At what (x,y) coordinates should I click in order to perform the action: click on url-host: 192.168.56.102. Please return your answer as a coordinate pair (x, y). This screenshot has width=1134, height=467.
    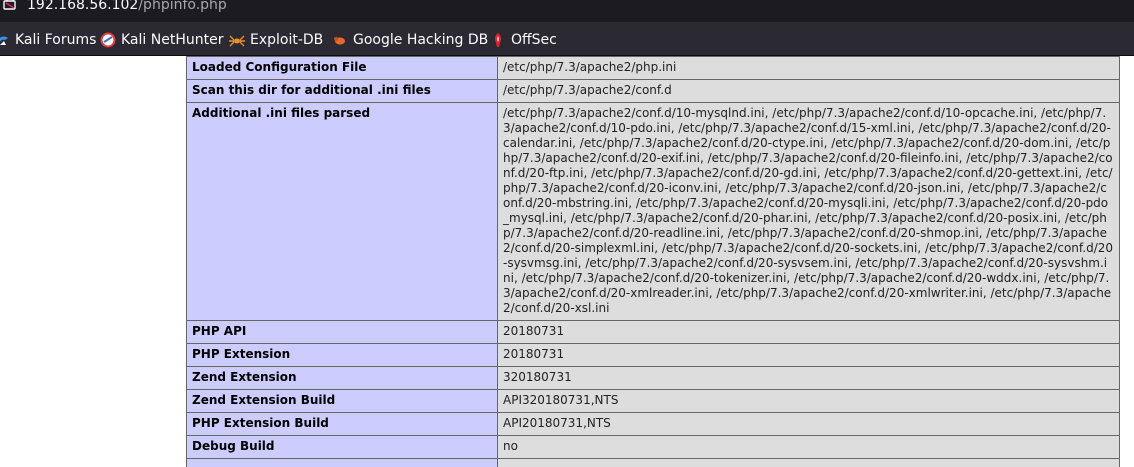
    Looking at the image, I should click on (83, 6).